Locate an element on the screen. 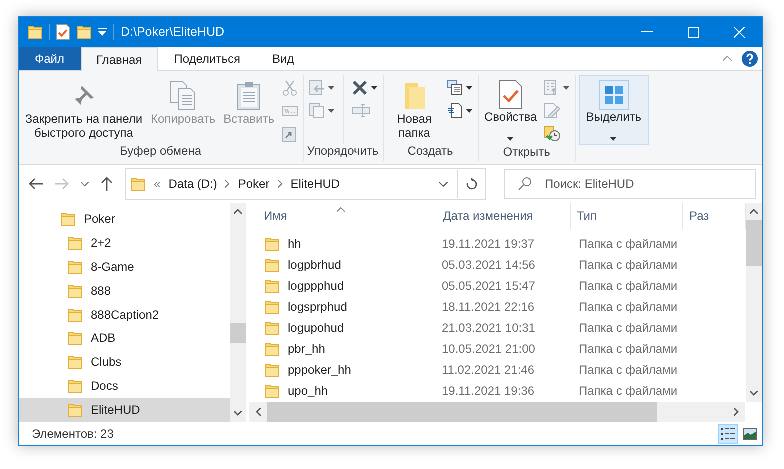 The height and width of the screenshot is (469, 784). properties-button: Свойства is located at coordinates (511, 110).